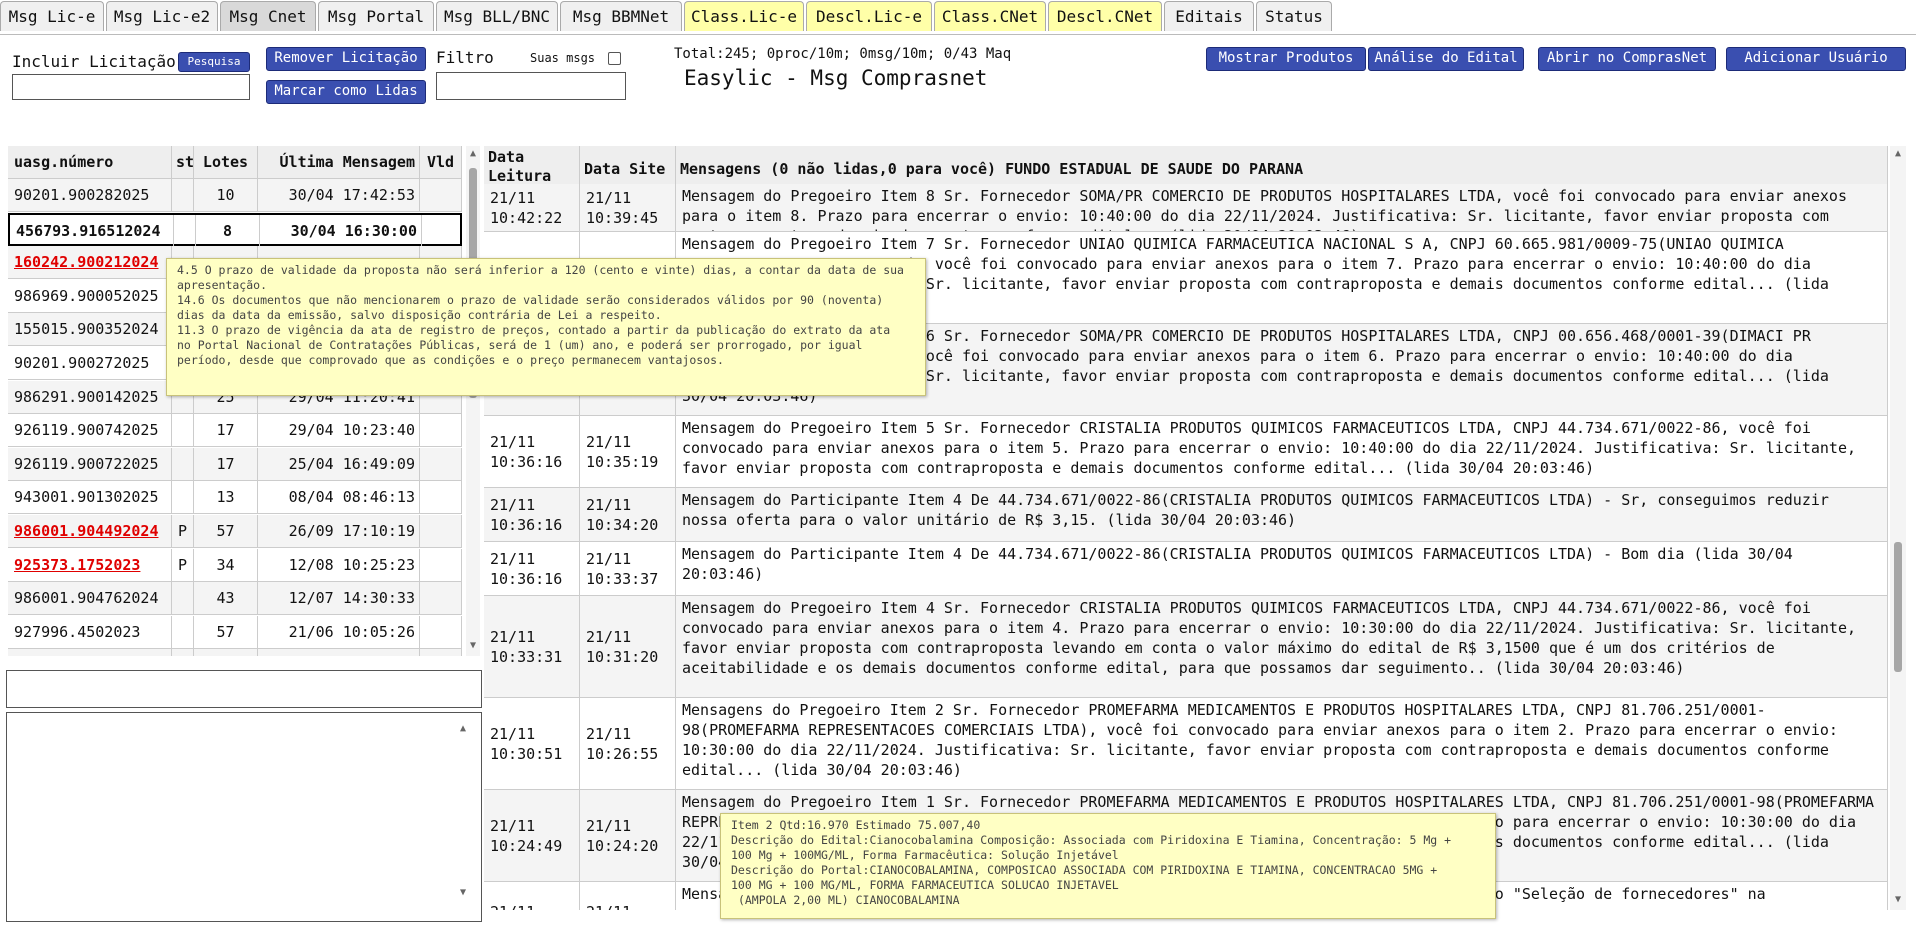 The height and width of the screenshot is (930, 1916). I want to click on licitacao-link: 986001.904492024, so click(86, 531).